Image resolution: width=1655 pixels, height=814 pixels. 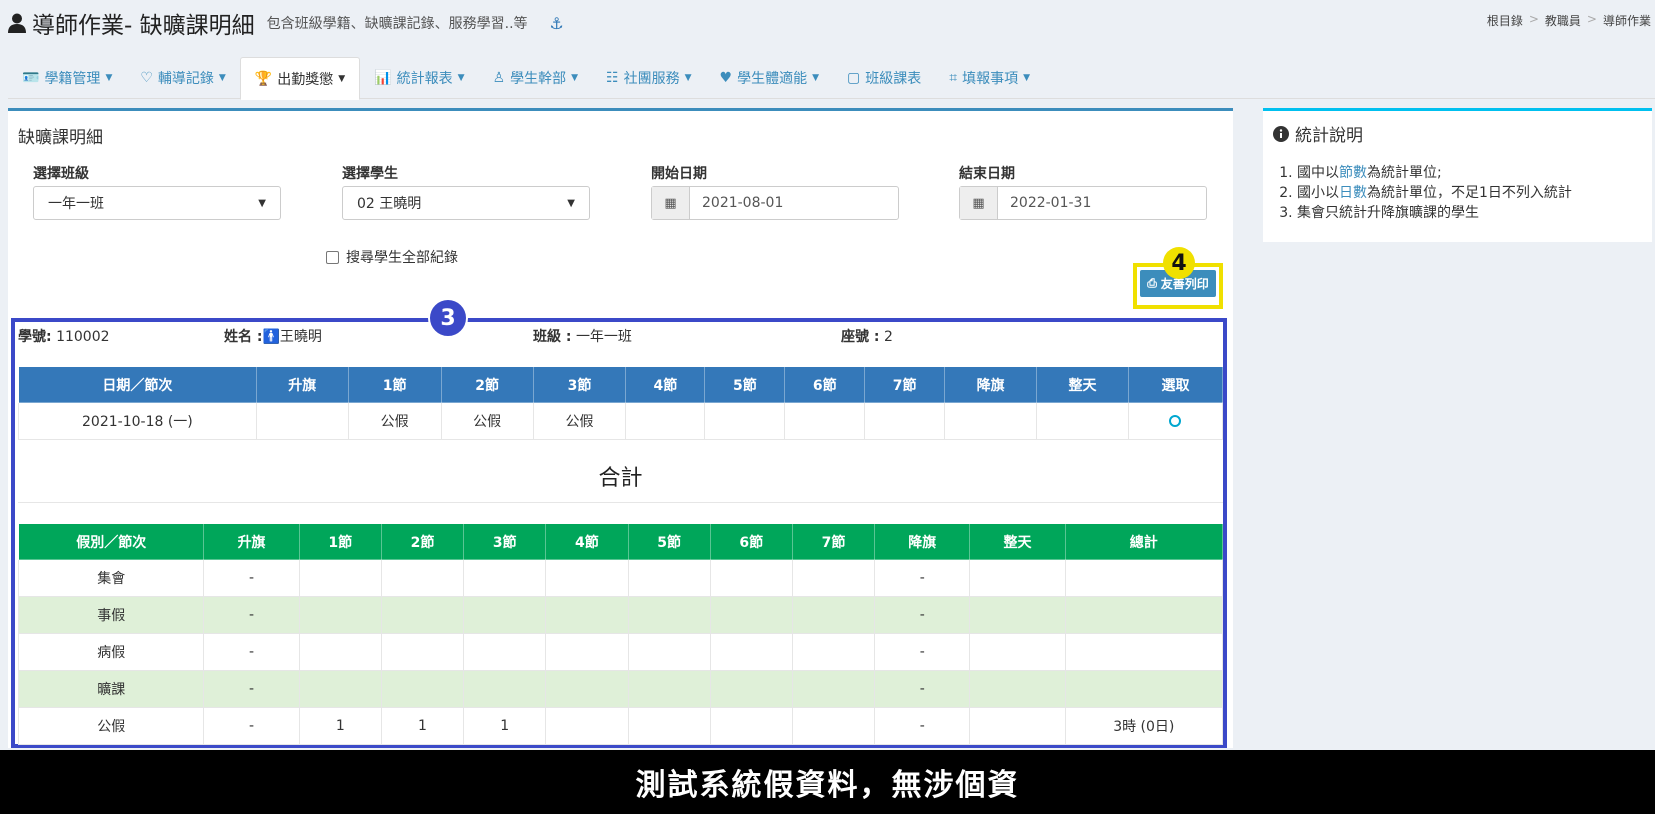 What do you see at coordinates (1329, 136) in the screenshot?
I see `statistics-notes-title-text: 統計說明` at bounding box center [1329, 136].